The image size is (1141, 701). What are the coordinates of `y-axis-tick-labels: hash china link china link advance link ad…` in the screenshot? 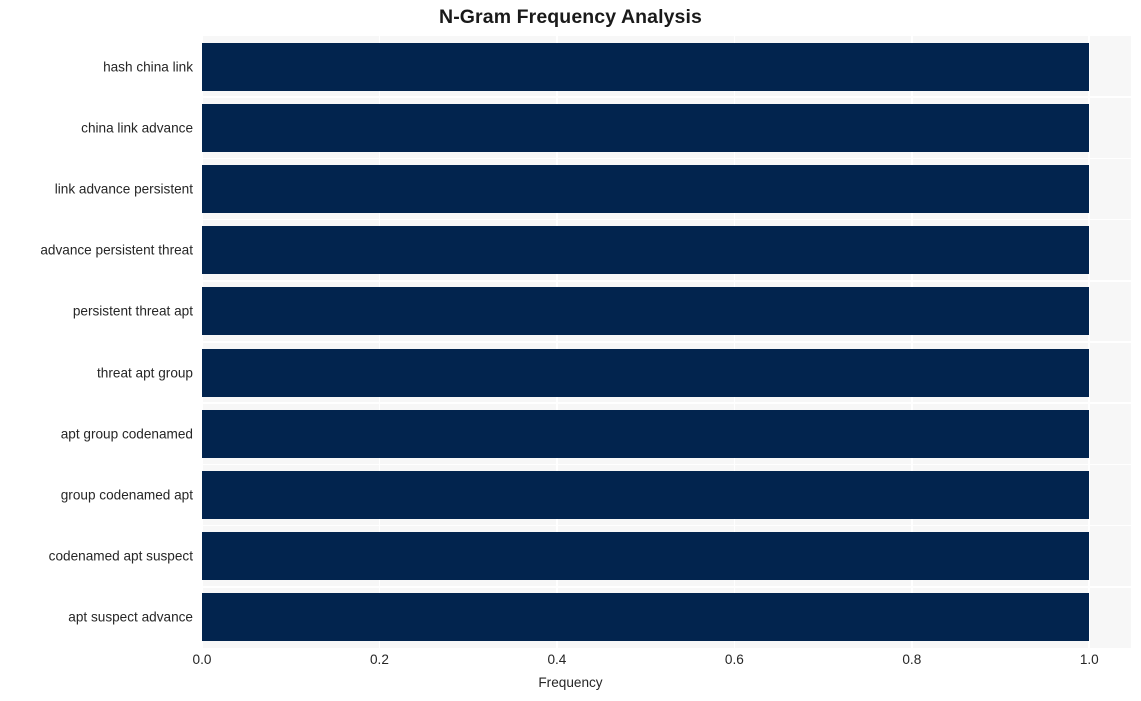 It's located at (96, 342).